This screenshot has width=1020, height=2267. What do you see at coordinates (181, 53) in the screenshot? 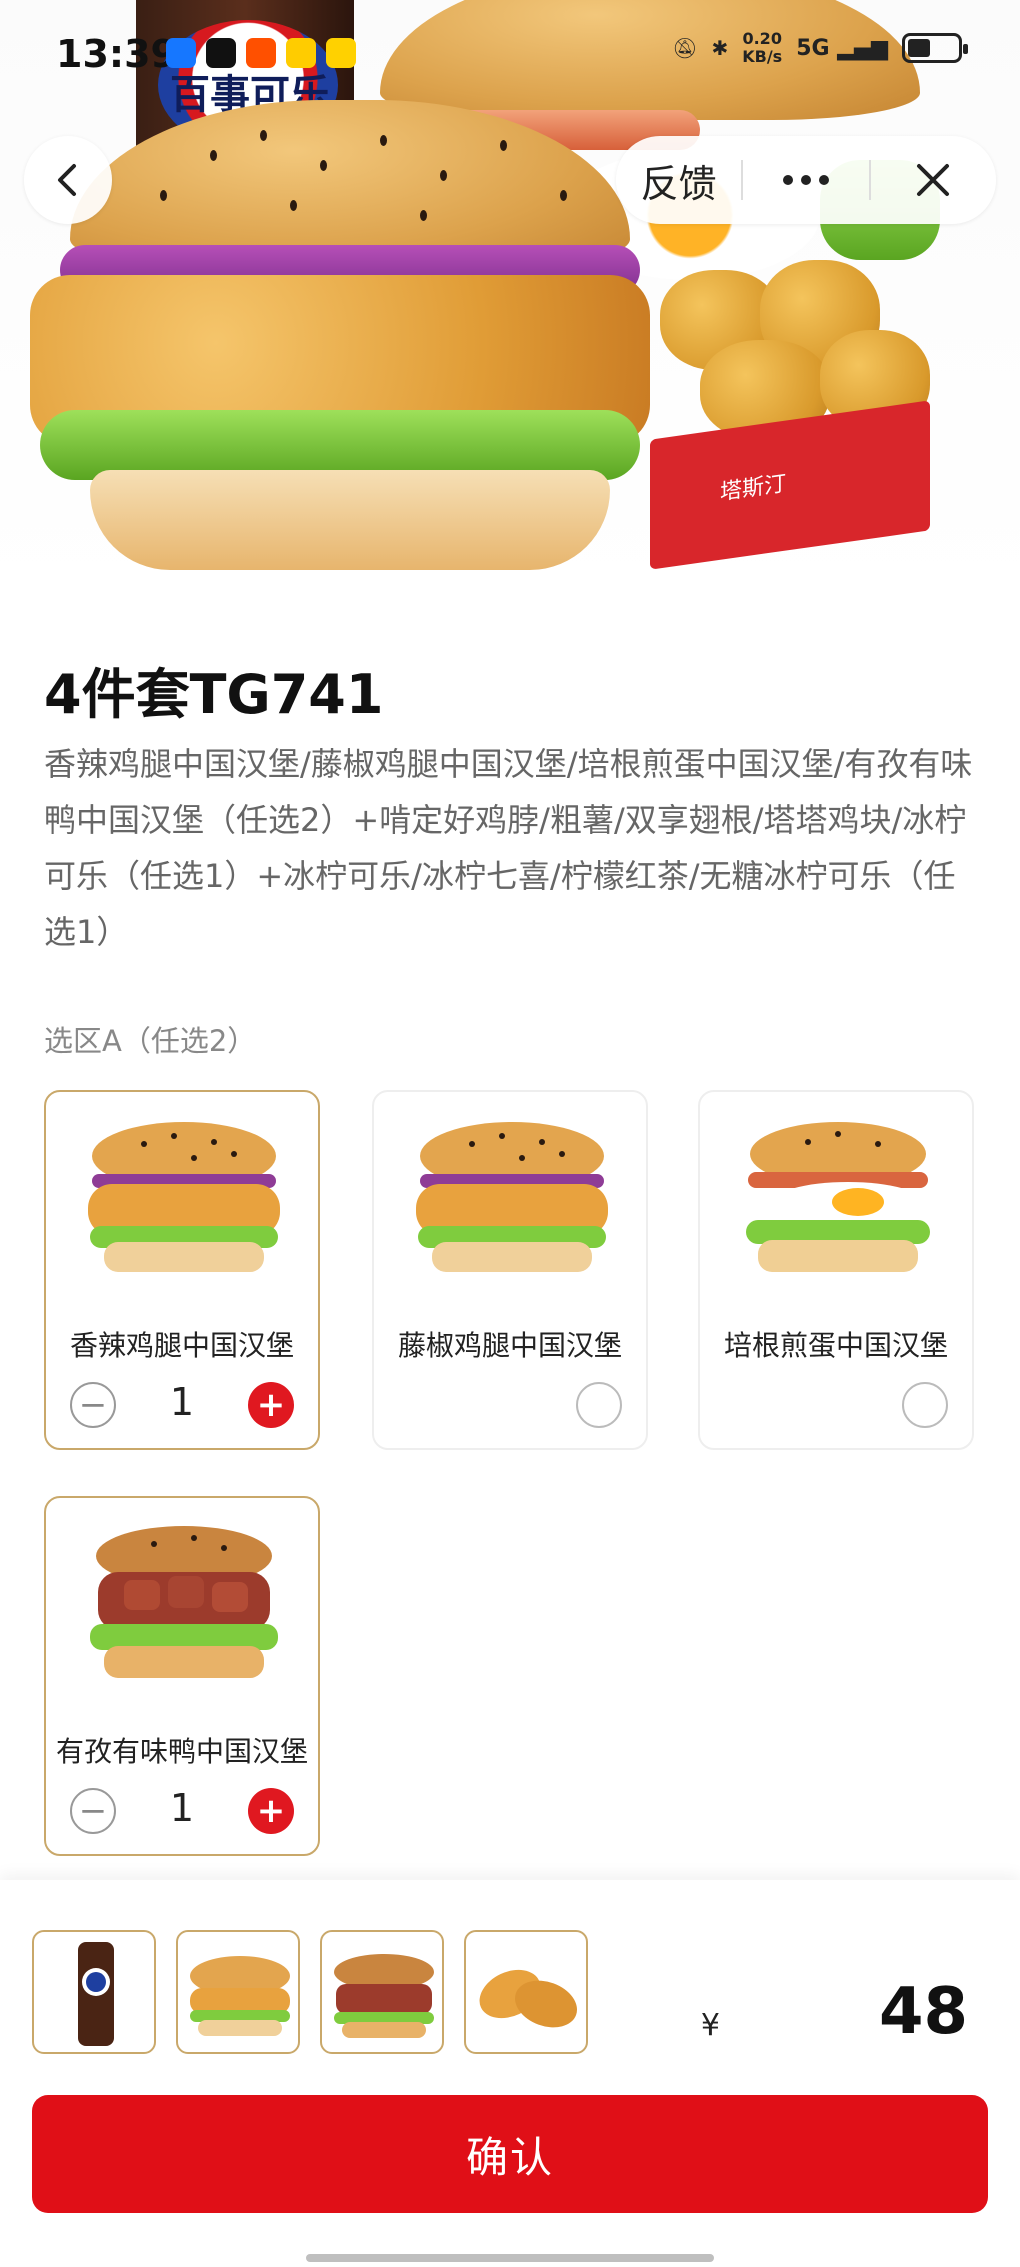
I see `alipay-icon` at bounding box center [181, 53].